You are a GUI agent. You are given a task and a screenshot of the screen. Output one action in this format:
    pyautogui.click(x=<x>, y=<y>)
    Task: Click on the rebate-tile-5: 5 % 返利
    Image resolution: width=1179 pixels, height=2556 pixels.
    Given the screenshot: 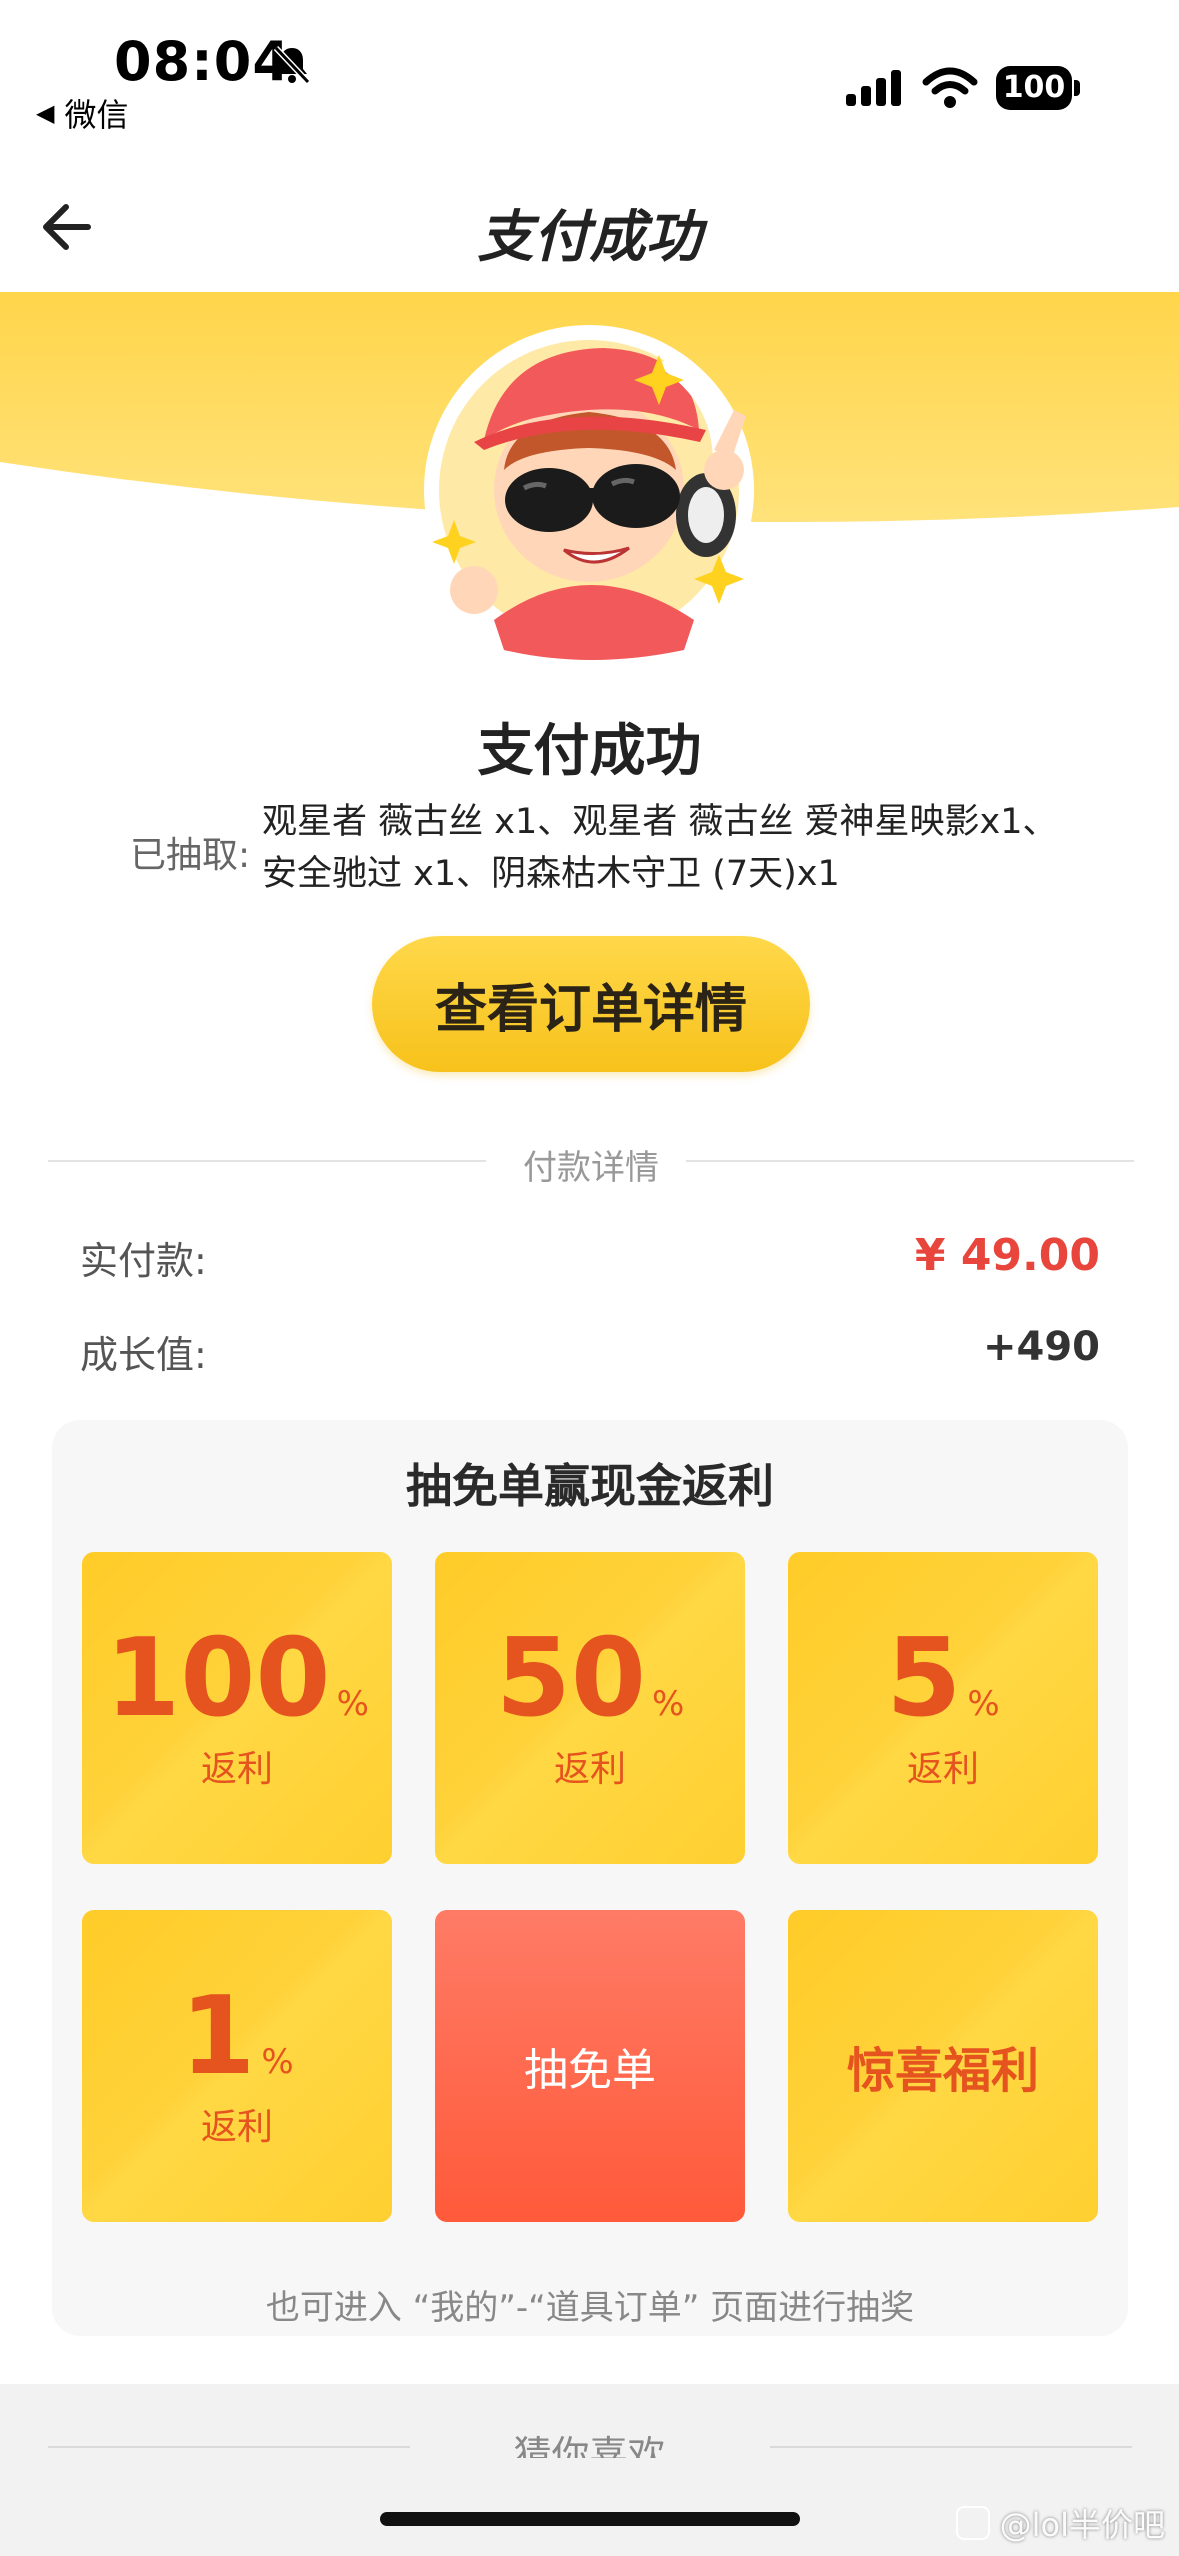 What is the action you would take?
    pyautogui.click(x=943, y=1708)
    